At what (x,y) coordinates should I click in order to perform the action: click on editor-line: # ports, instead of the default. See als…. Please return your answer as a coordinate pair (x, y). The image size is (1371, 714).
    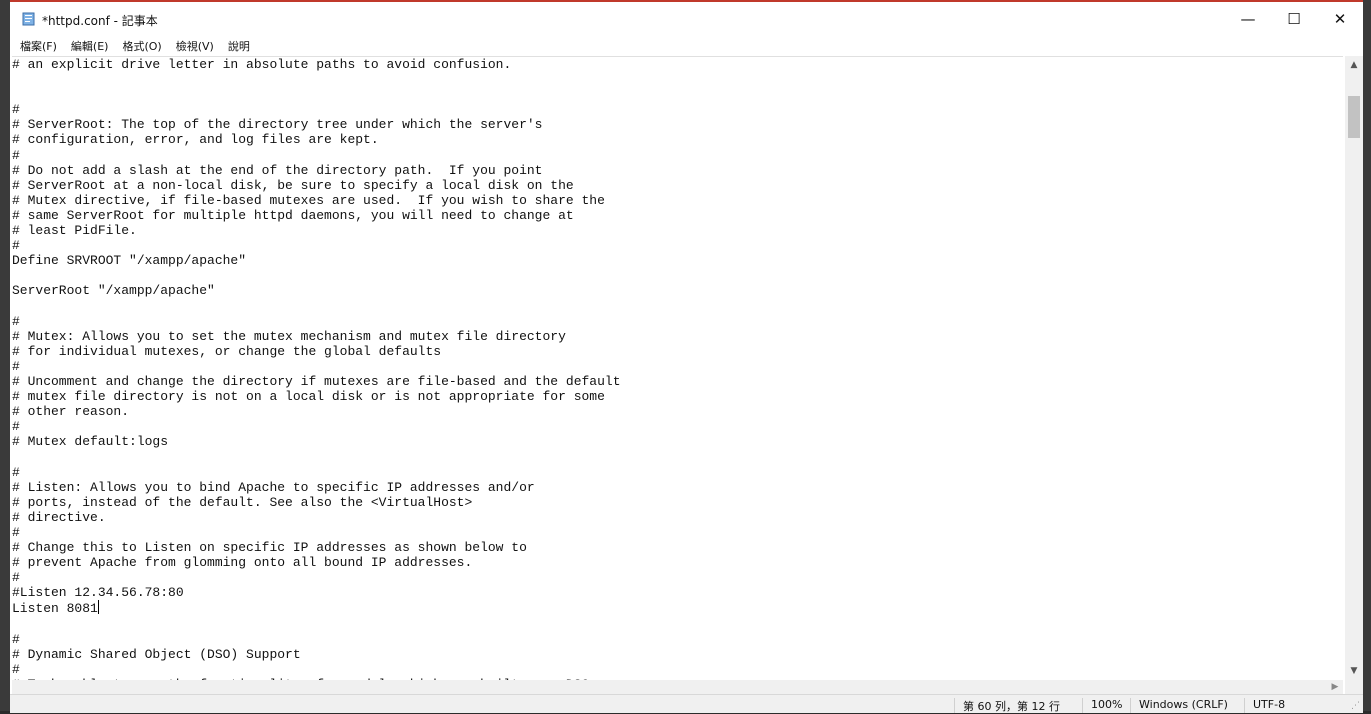
    Looking at the image, I should click on (242, 502).